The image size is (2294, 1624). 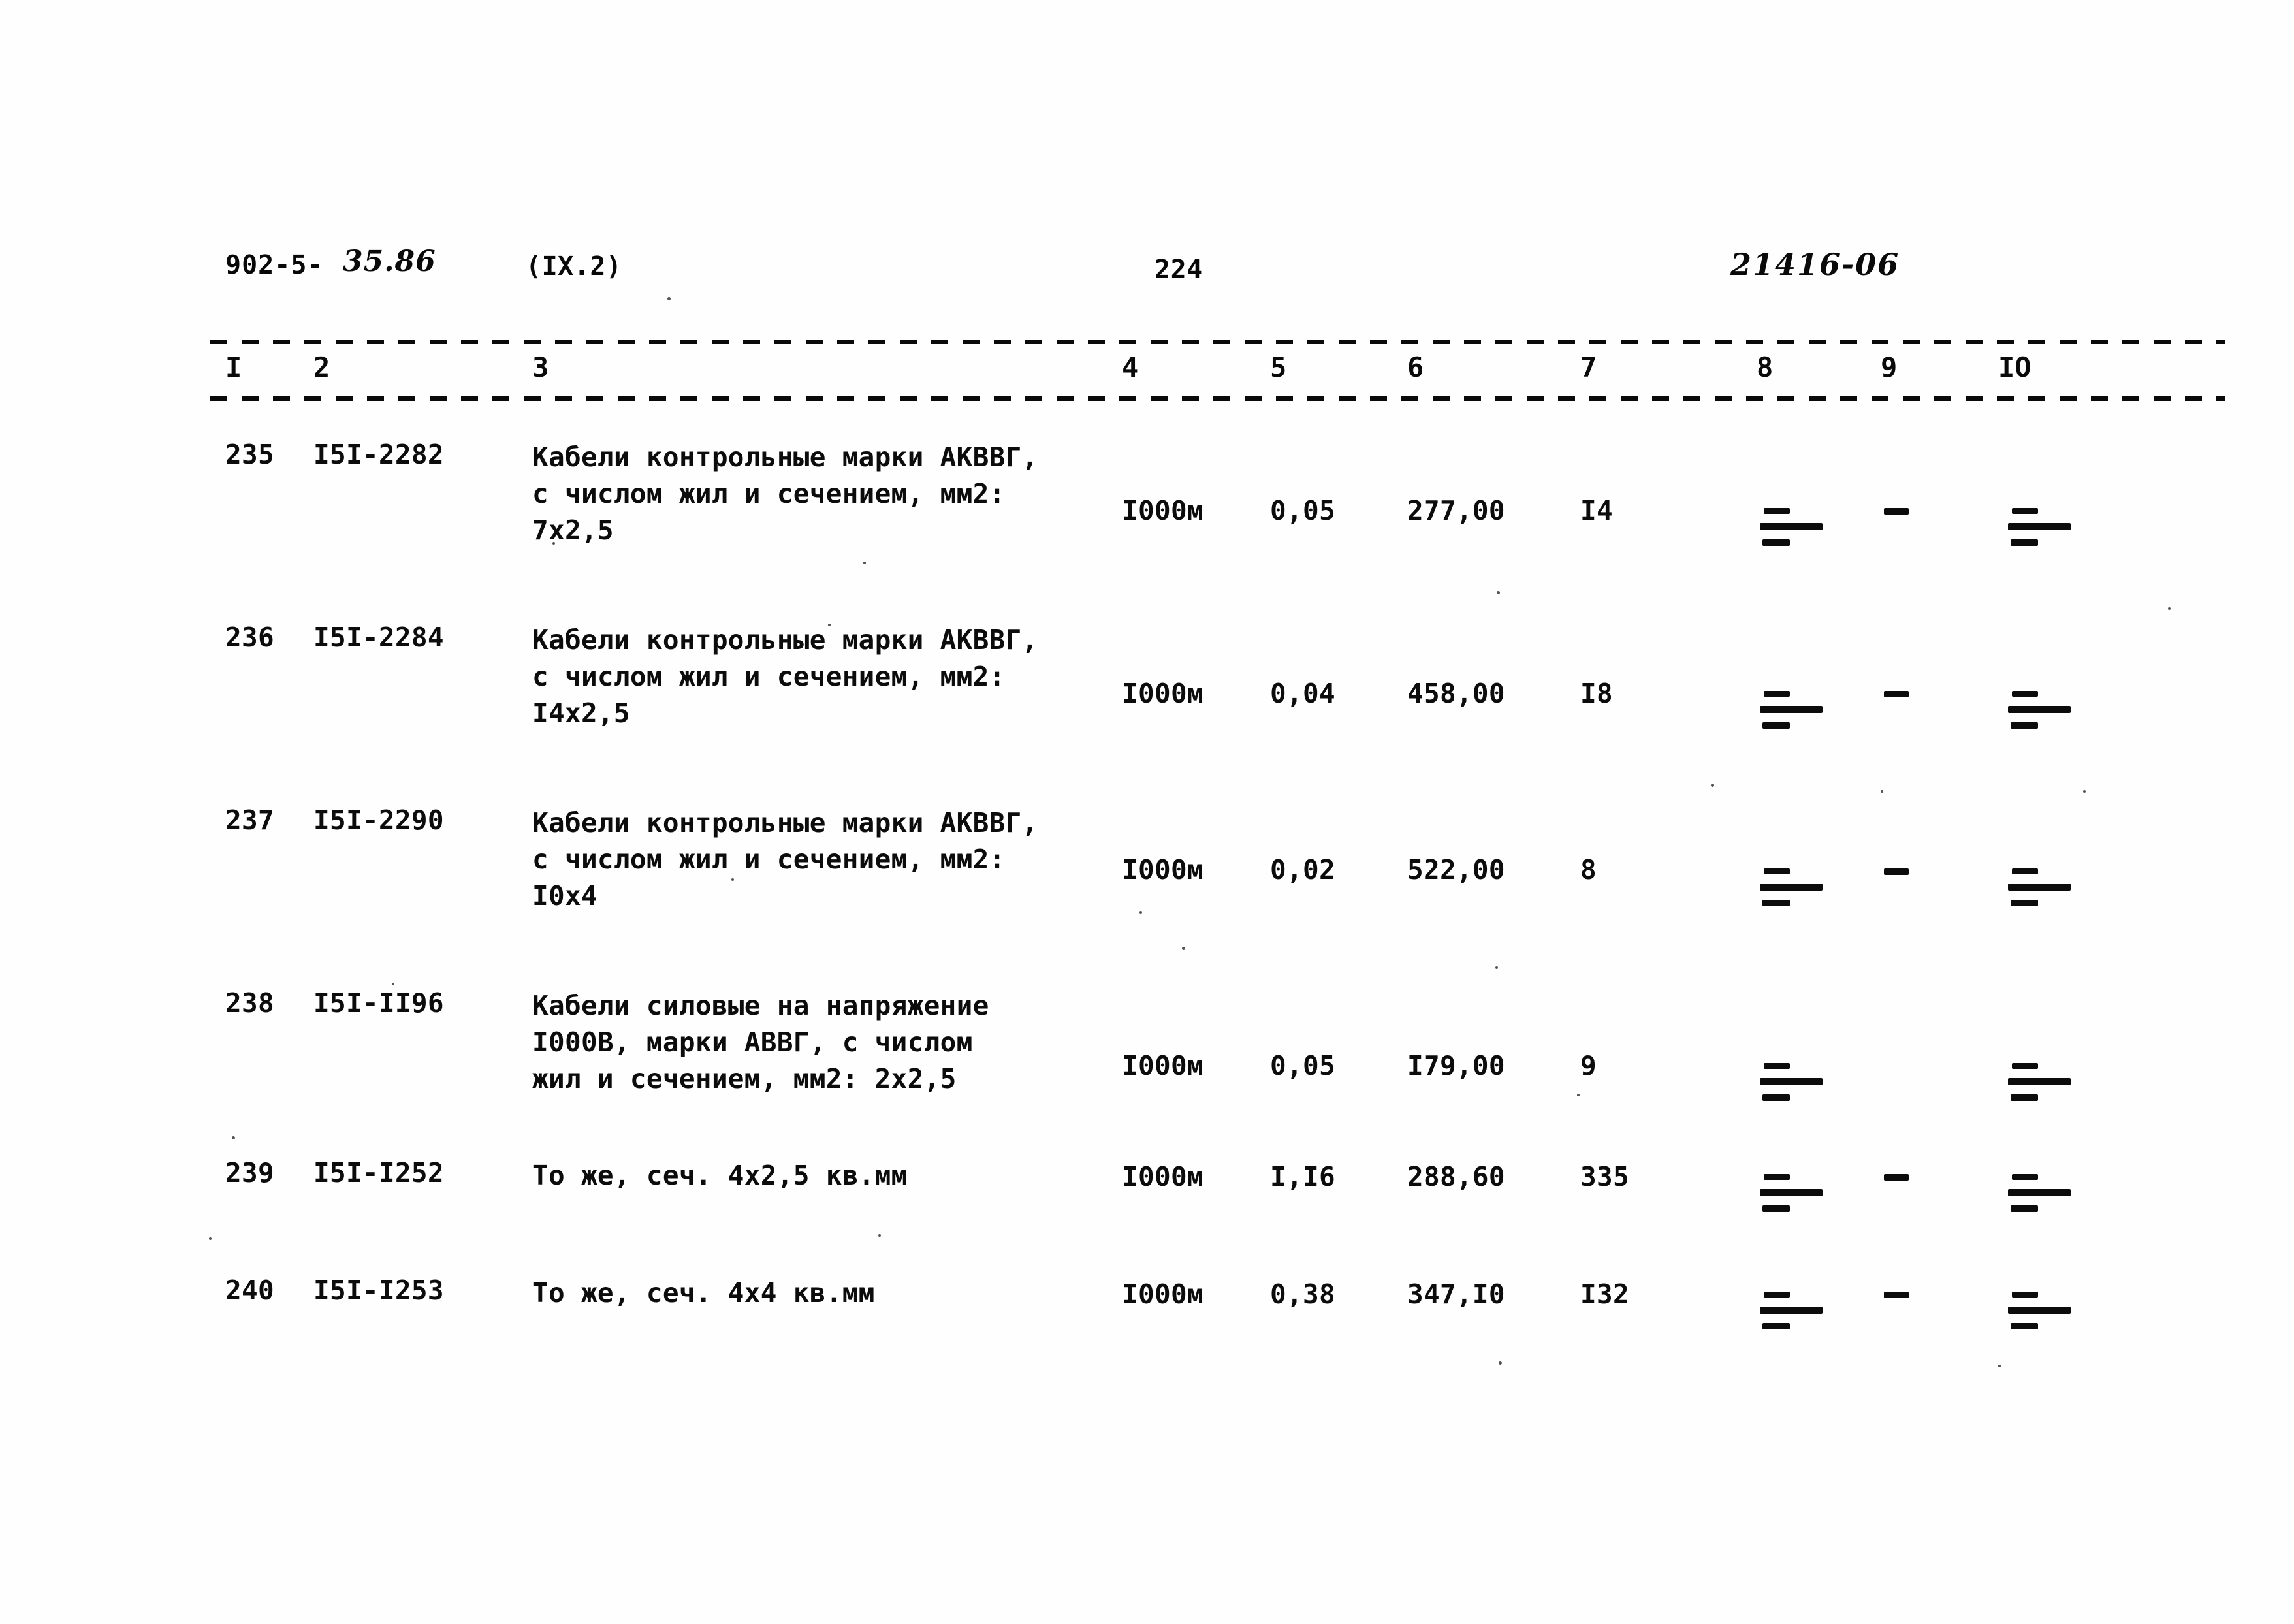 What do you see at coordinates (1456, 510) in the screenshot?
I see `row-price-cell: 277,00` at bounding box center [1456, 510].